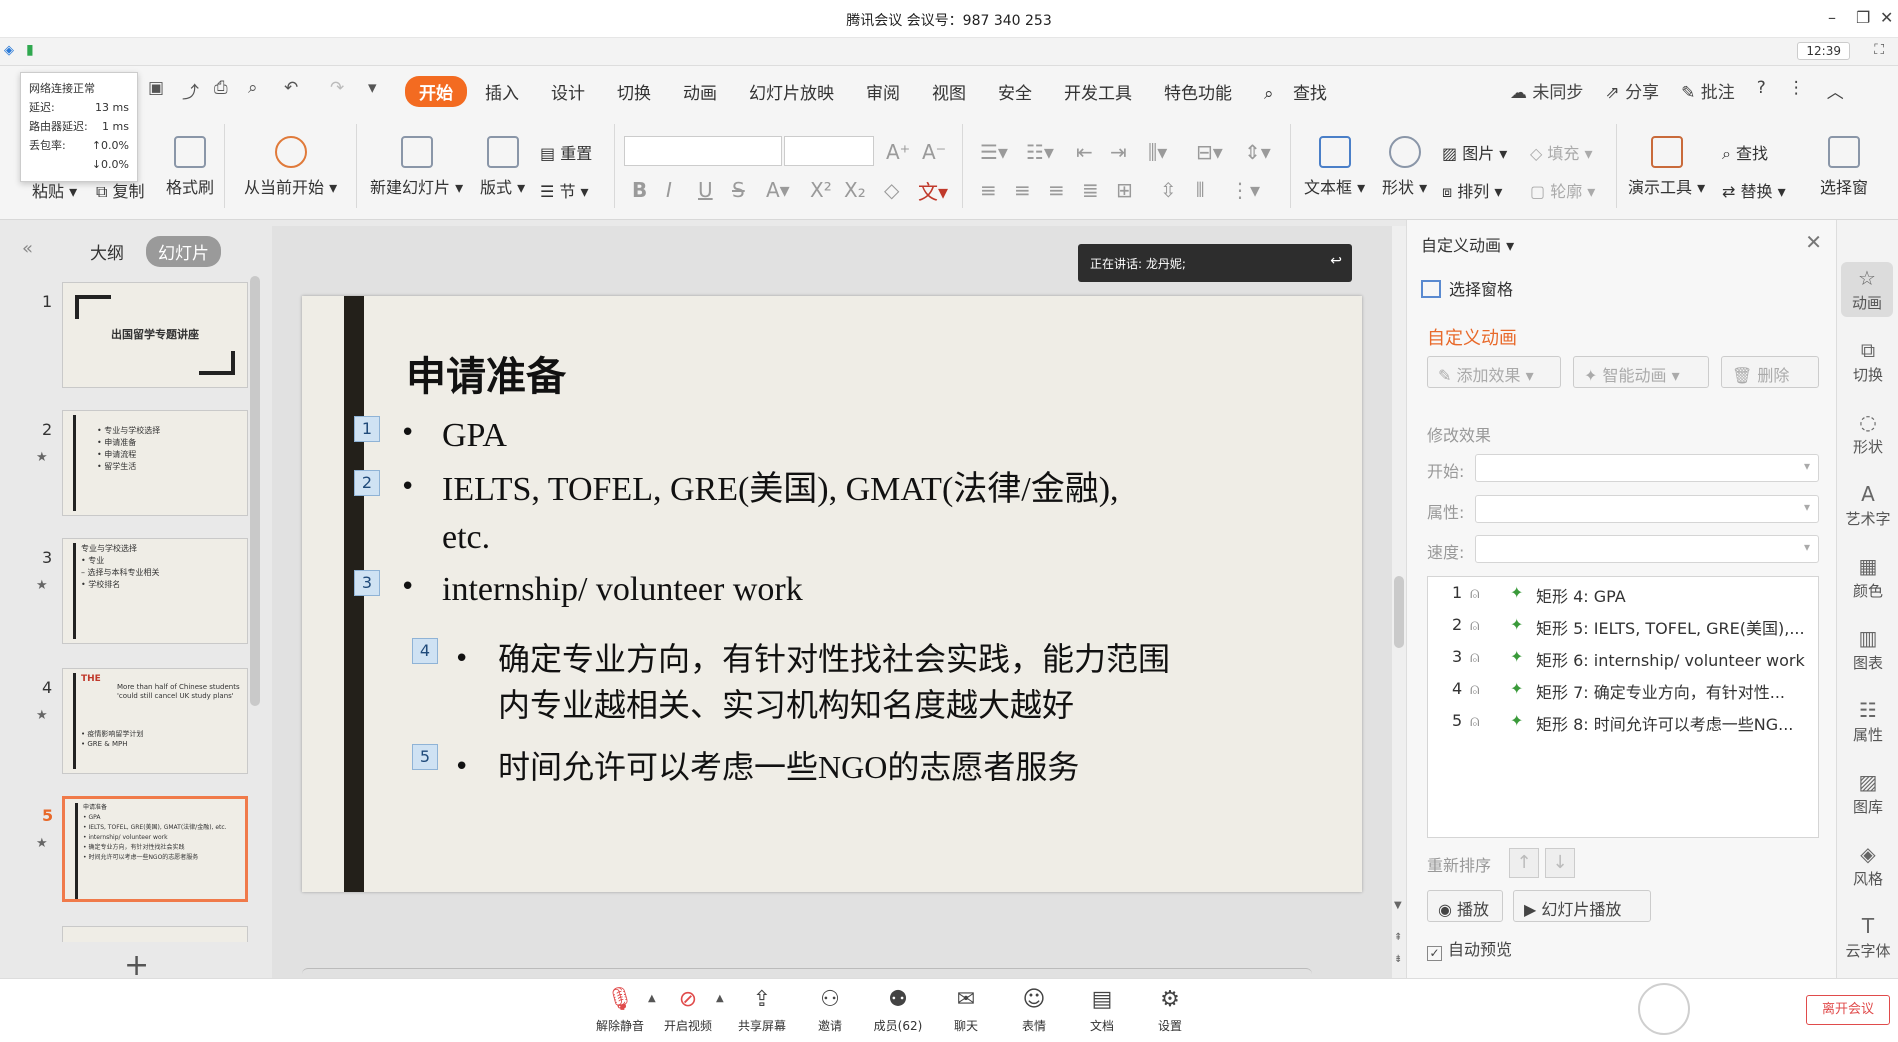 This screenshot has width=1898, height=1042. Describe the element at coordinates (568, 91) in the screenshot. I see `tab-design: 设计` at that location.